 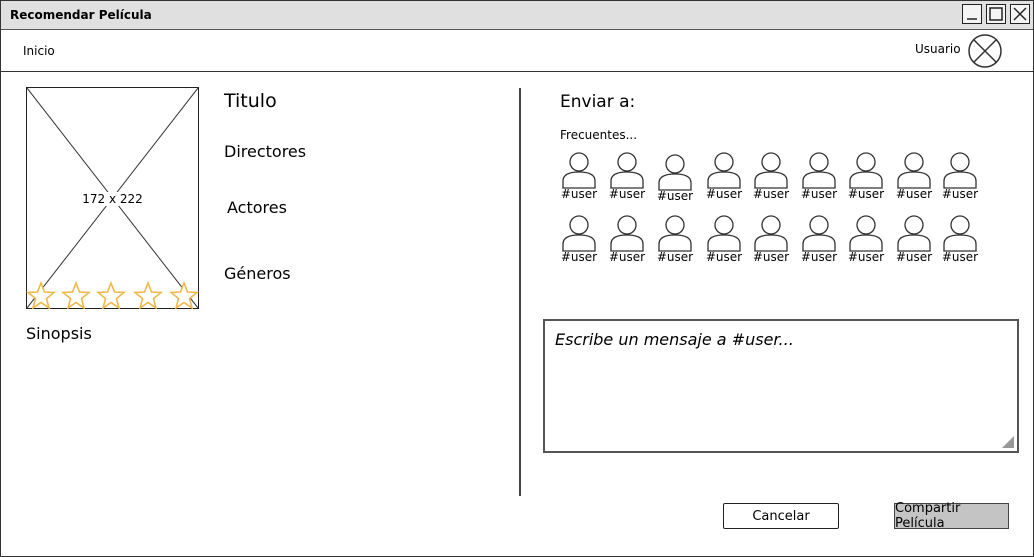 I want to click on send-to-heading: Enviar a:, so click(x=598, y=102).